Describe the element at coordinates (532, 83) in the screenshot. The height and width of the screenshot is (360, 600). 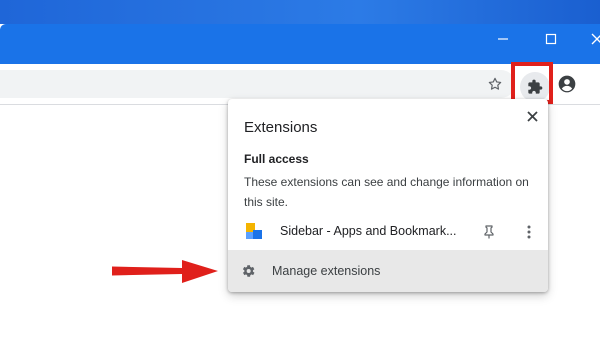
I see `extensions-button-highlight` at that location.